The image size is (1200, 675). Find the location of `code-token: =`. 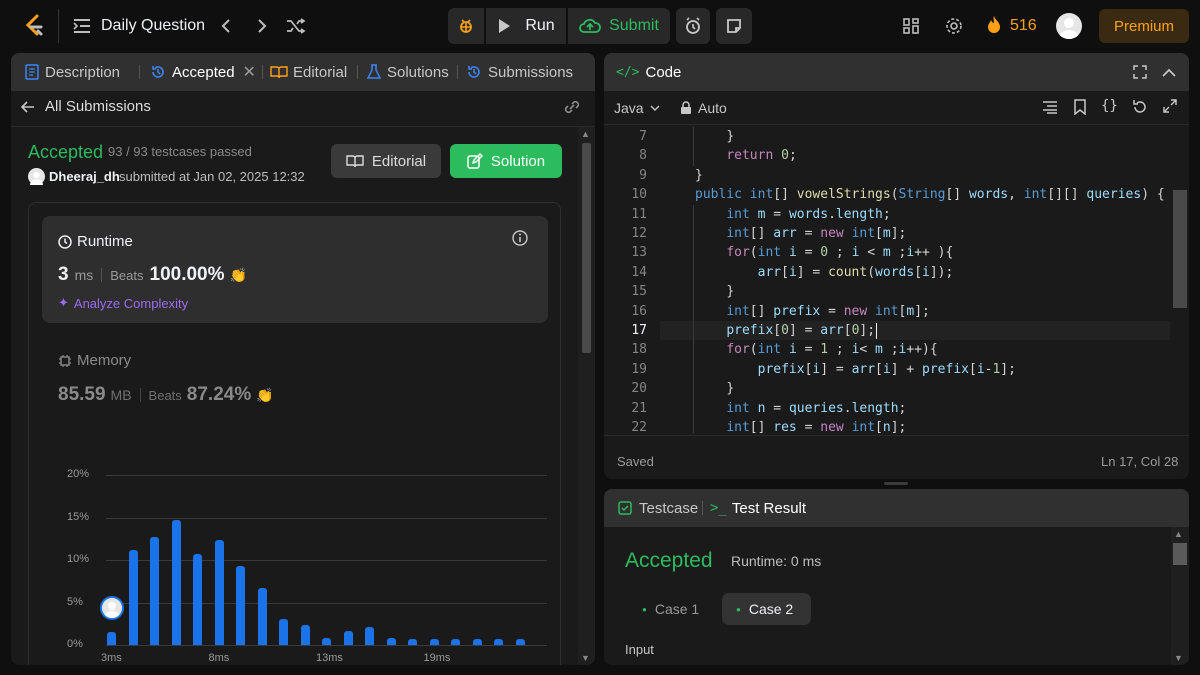

code-token: = is located at coordinates (808, 233).